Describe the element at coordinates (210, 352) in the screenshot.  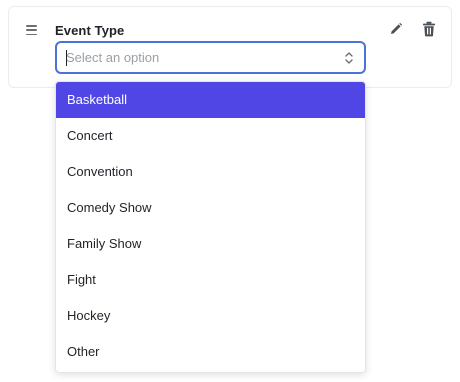
I see `option-other: Other` at that location.